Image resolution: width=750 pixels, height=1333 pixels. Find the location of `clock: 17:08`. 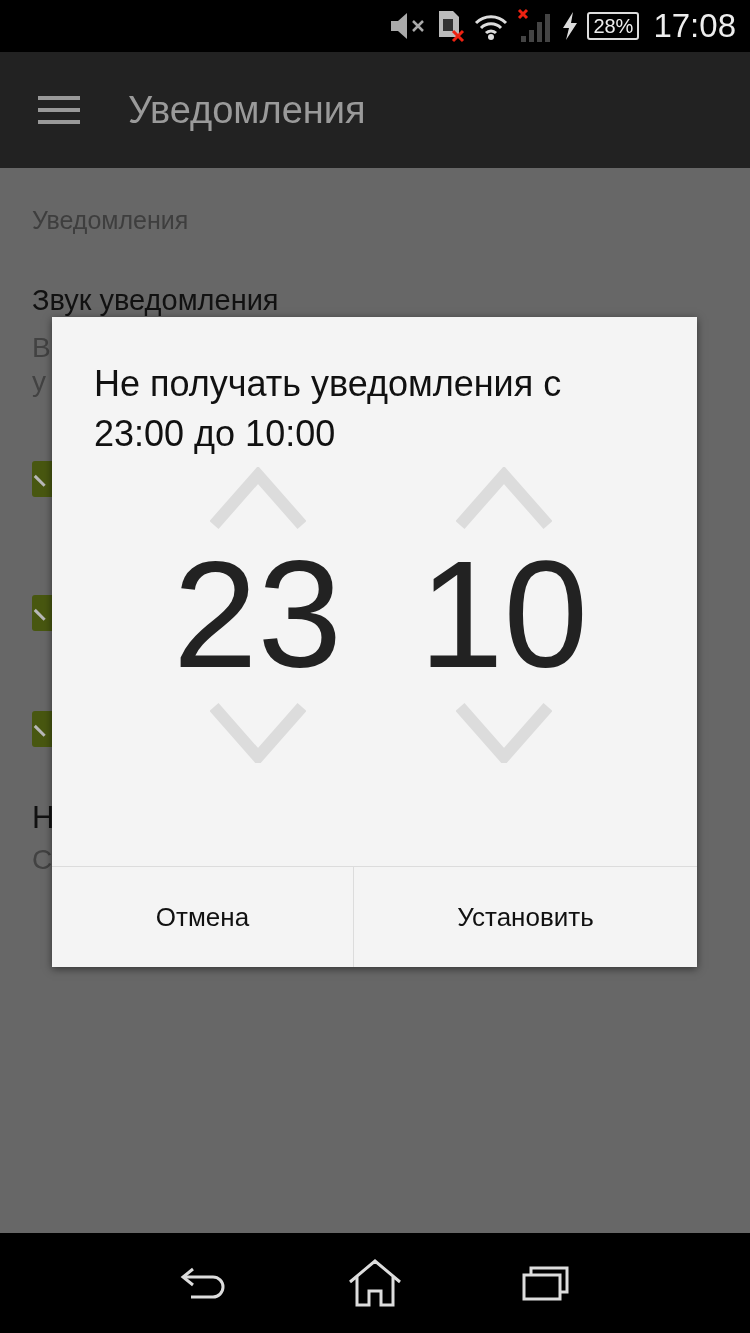

clock: 17:08 is located at coordinates (694, 26).